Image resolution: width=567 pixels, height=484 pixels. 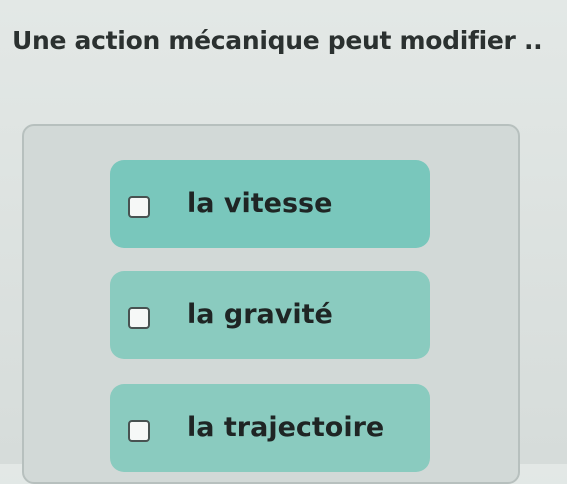 I want to click on option-label-vitesse: la vitesse, so click(x=260, y=203).